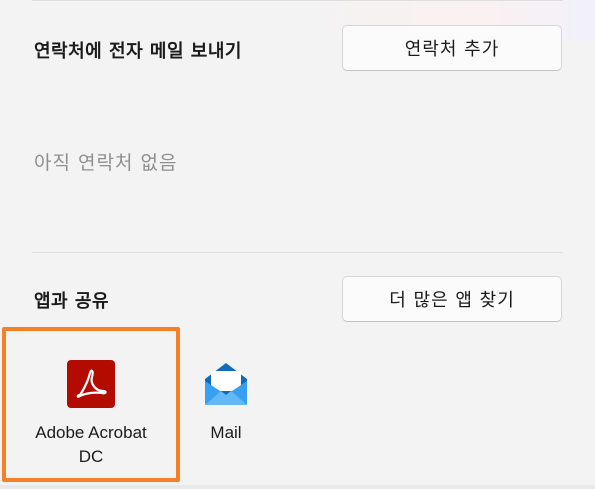 The width and height of the screenshot is (595, 489). Describe the element at coordinates (106, 163) in the screenshot. I see `no-contacts-text: 아직 연락처 없음` at that location.